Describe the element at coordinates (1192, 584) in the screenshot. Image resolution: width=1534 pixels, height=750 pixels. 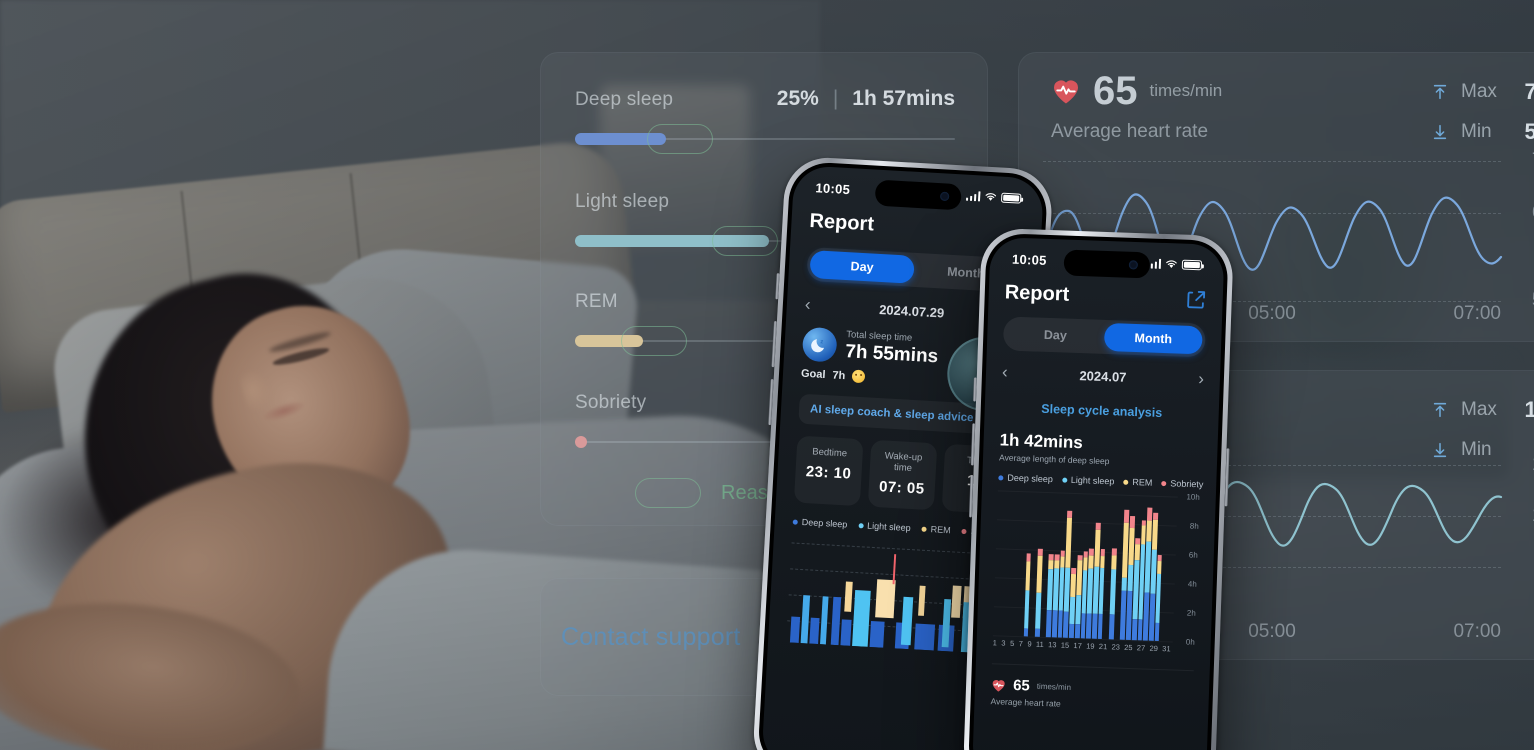
I see `y-axis-label: 4h` at that location.